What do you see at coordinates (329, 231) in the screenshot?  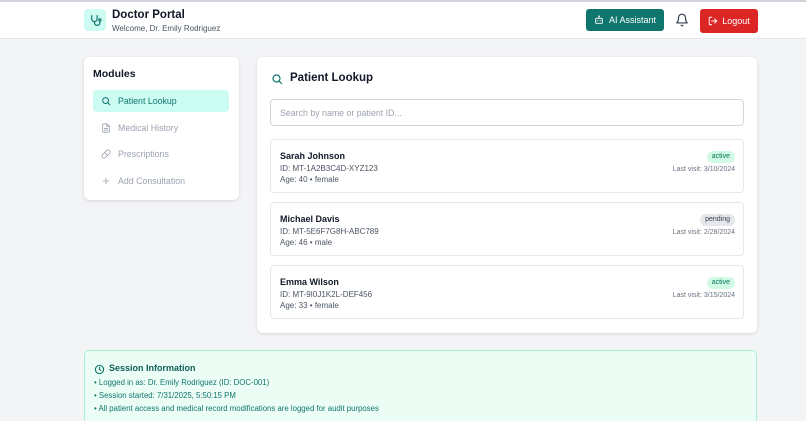 I see `patient-id: ID: MT-5E6F7G8H-ABC789` at bounding box center [329, 231].